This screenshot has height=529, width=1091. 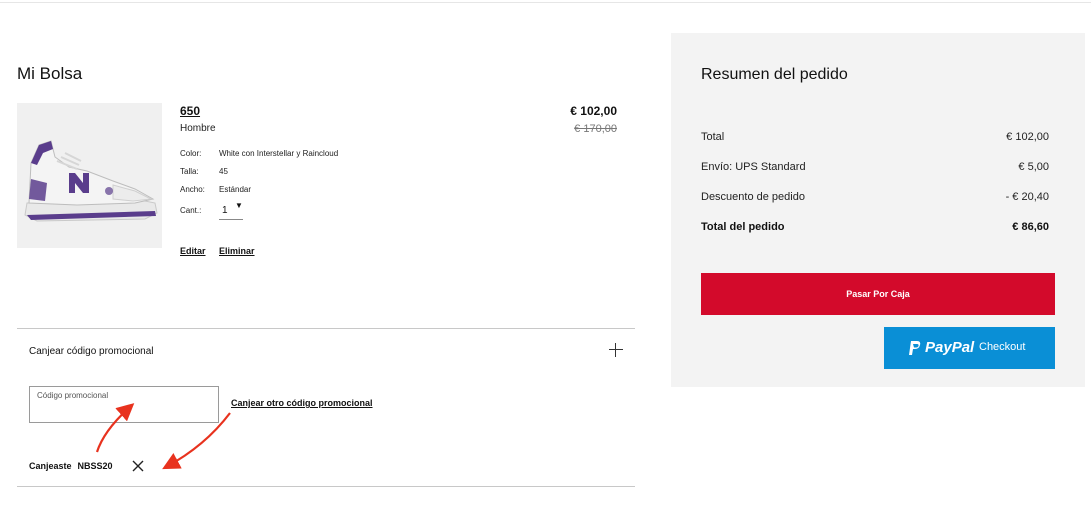 What do you see at coordinates (713, 137) in the screenshot?
I see `summary-row-label: Total` at bounding box center [713, 137].